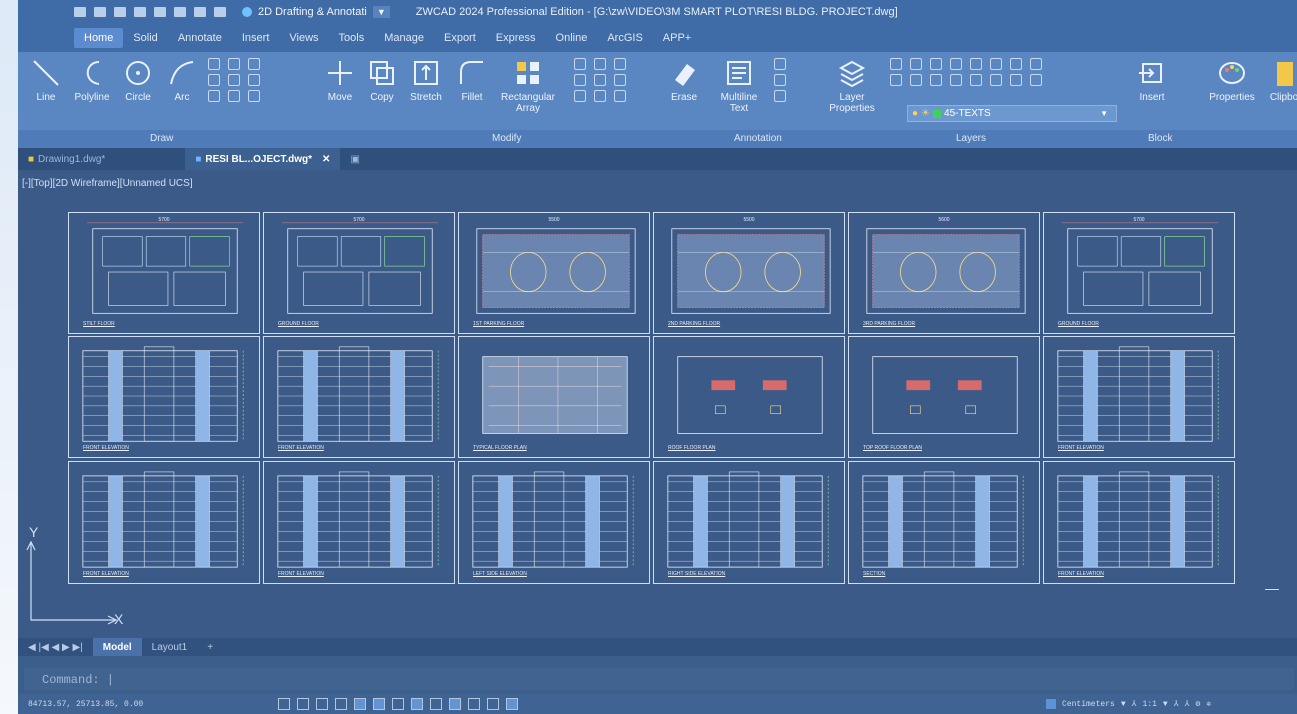 Image resolution: width=1297 pixels, height=714 pixels. What do you see at coordinates (117, 647) in the screenshot?
I see `tab-model: Model` at bounding box center [117, 647].